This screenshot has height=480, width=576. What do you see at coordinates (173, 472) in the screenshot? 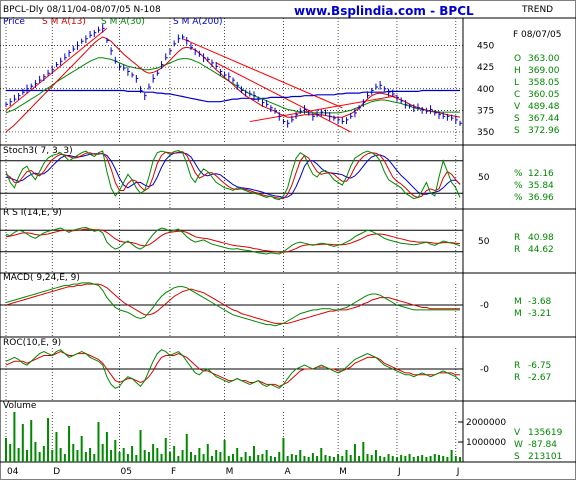
I see `x-axis-label: F` at bounding box center [173, 472].